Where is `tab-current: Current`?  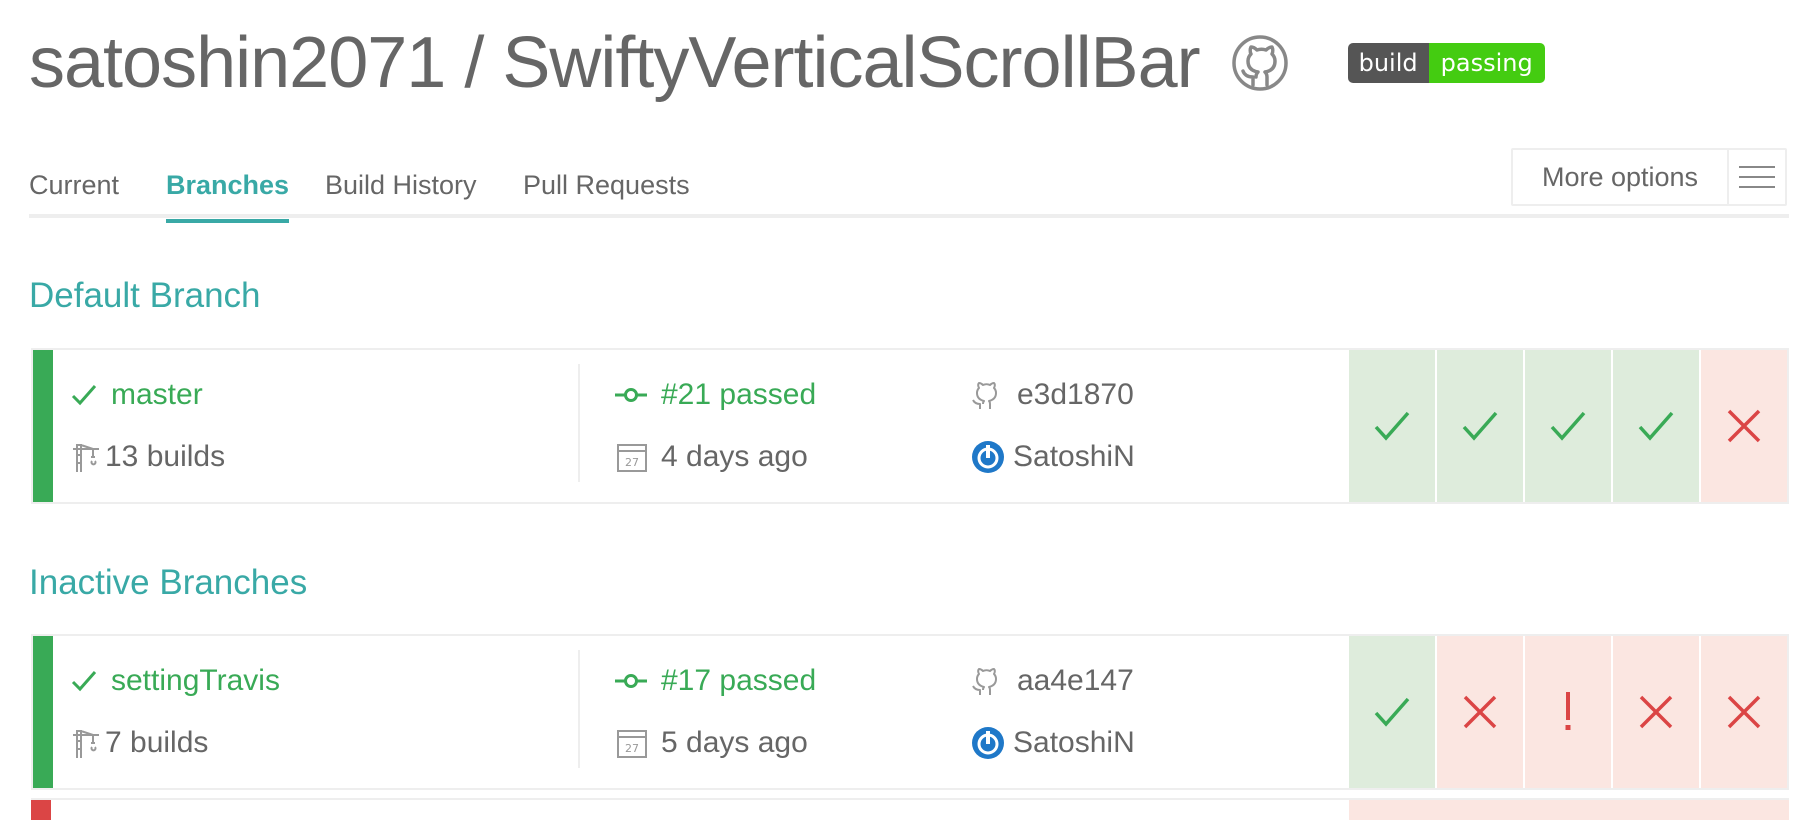
tab-current: Current is located at coordinates (74, 185).